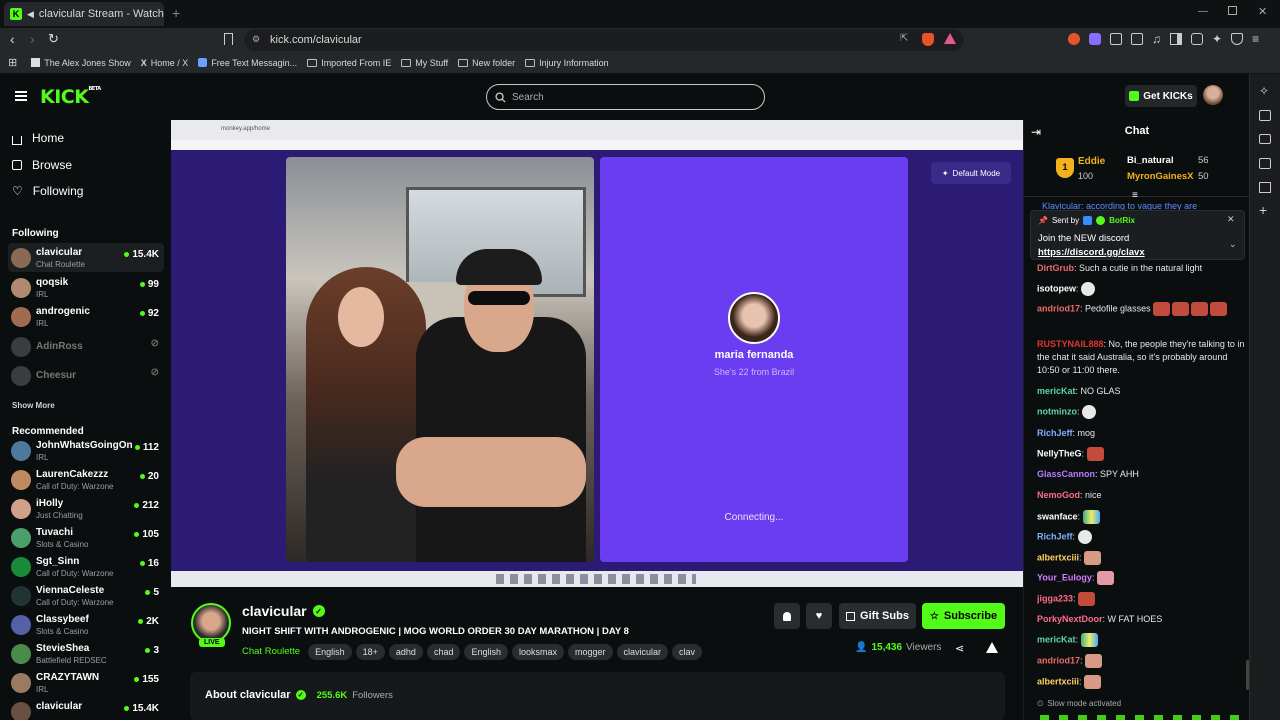  What do you see at coordinates (1070, 619) in the screenshot?
I see `chat-username: PorkyNextDoor` at bounding box center [1070, 619].